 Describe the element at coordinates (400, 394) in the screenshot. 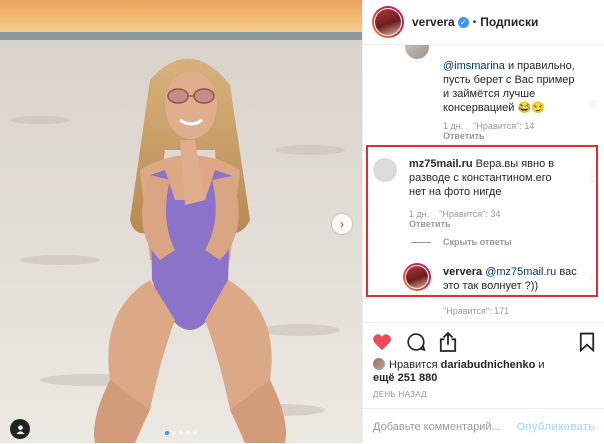

I see `post-date: ДЕНЬ НАЗАД` at that location.